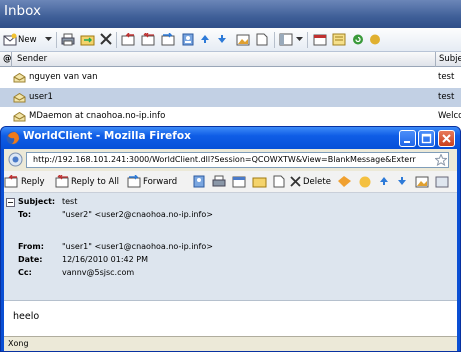  What do you see at coordinates (15, 159) in the screenshot?
I see `site-identity-icon` at bounding box center [15, 159].